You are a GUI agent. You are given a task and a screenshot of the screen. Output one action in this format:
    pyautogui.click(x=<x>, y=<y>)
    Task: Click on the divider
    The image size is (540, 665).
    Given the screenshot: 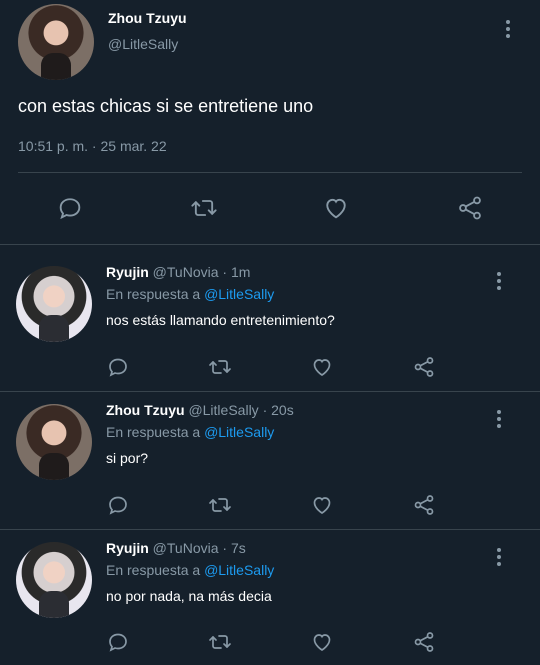 What is the action you would take?
    pyautogui.click(x=270, y=172)
    